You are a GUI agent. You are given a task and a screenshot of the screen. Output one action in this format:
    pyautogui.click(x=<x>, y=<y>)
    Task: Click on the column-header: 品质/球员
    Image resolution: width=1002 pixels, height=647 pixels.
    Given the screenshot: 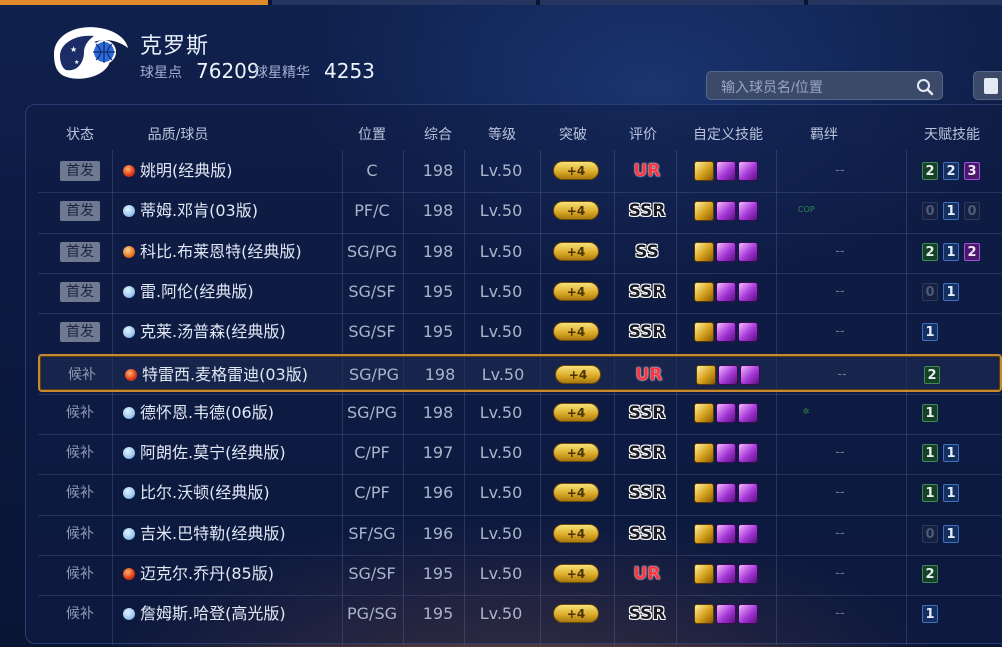 What is the action you would take?
    pyautogui.click(x=178, y=134)
    